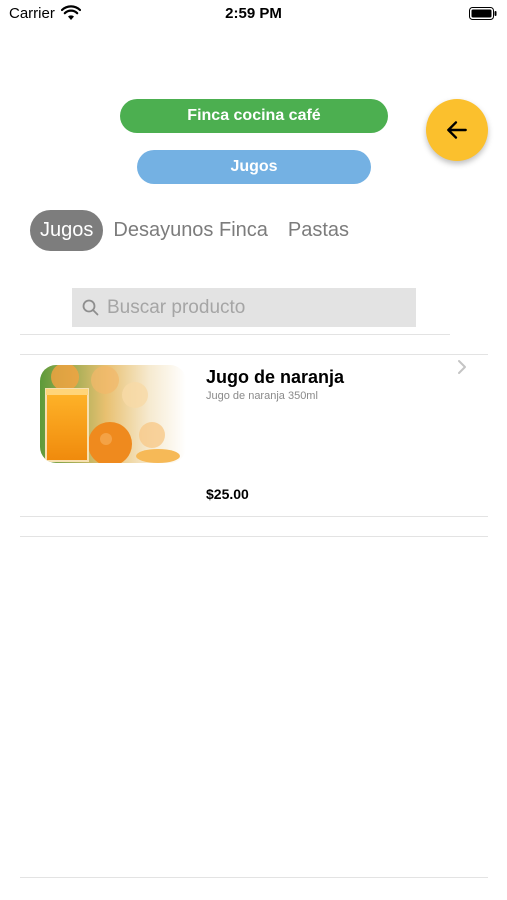  I want to click on tab-pastas: Pastas, so click(318, 230).